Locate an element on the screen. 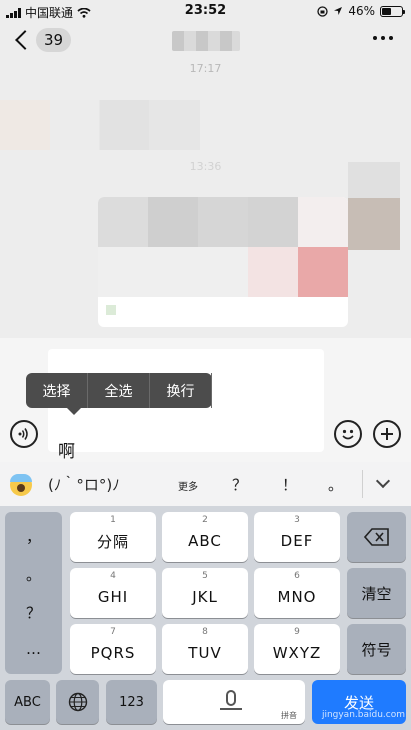 The height and width of the screenshot is (730, 411). key-label: 分隔 is located at coordinates (112, 541).